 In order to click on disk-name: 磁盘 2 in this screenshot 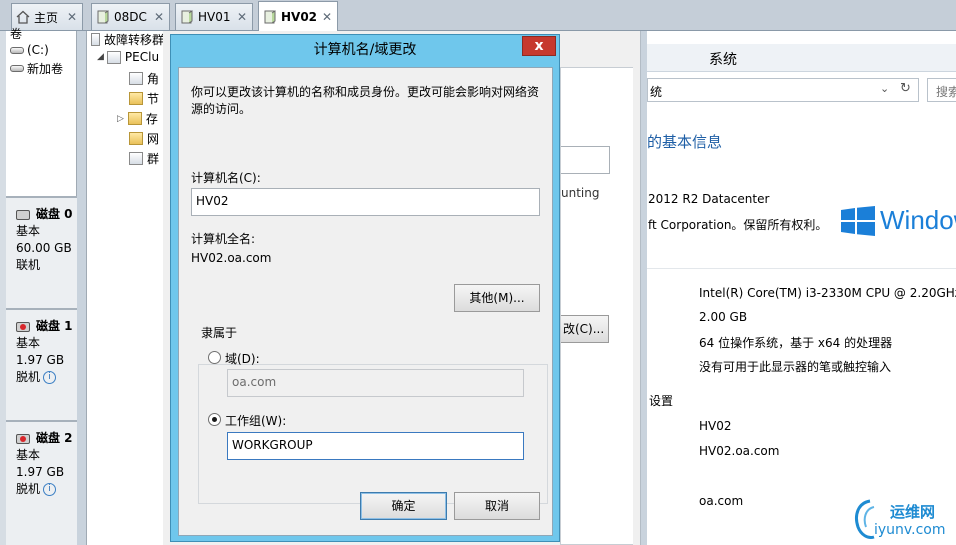, I will do `click(54, 438)`.